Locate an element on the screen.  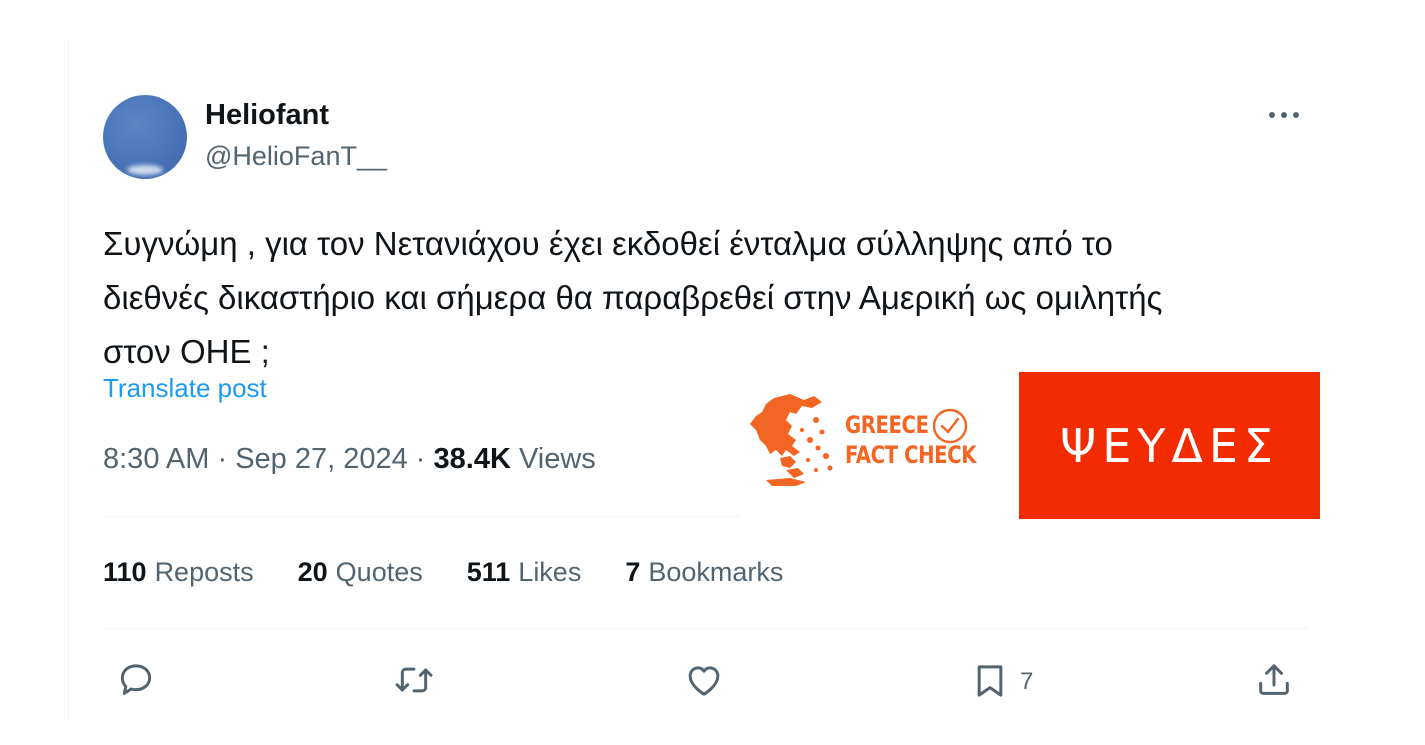
verdict-label: ΨΕΥΔΕΣ is located at coordinates (1169, 445).